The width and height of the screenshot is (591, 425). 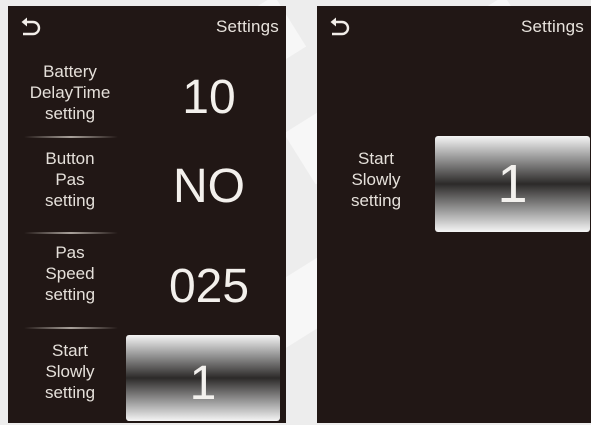 I want to click on setting-value: 10, so click(x=209, y=97).